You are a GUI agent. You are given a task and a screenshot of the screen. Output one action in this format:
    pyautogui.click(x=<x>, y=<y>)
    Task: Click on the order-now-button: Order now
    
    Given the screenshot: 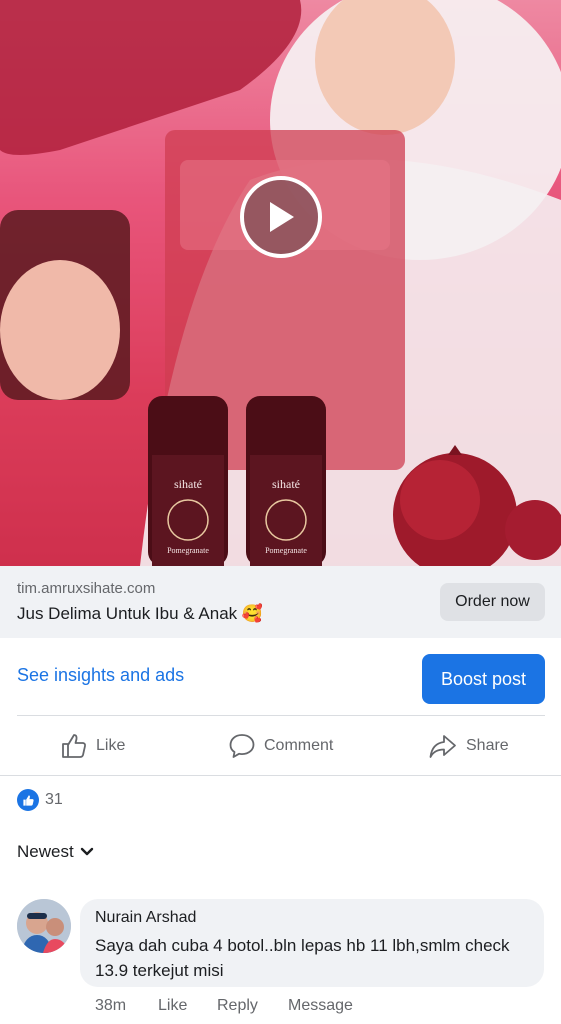 What is the action you would take?
    pyautogui.click(x=492, y=602)
    